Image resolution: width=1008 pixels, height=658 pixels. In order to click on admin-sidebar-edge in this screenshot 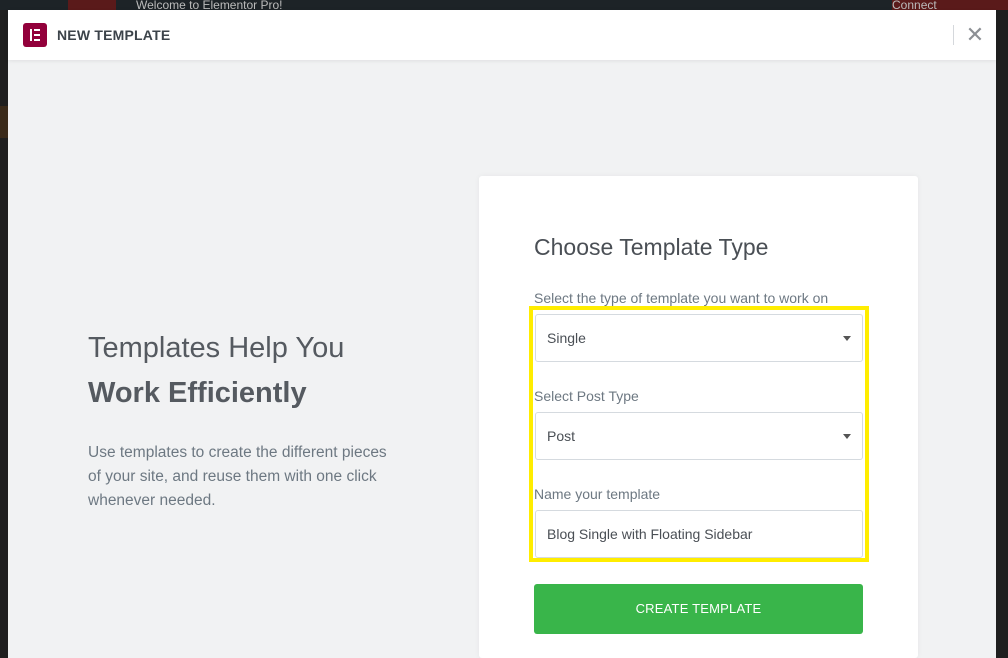, I will do `click(4, 334)`.